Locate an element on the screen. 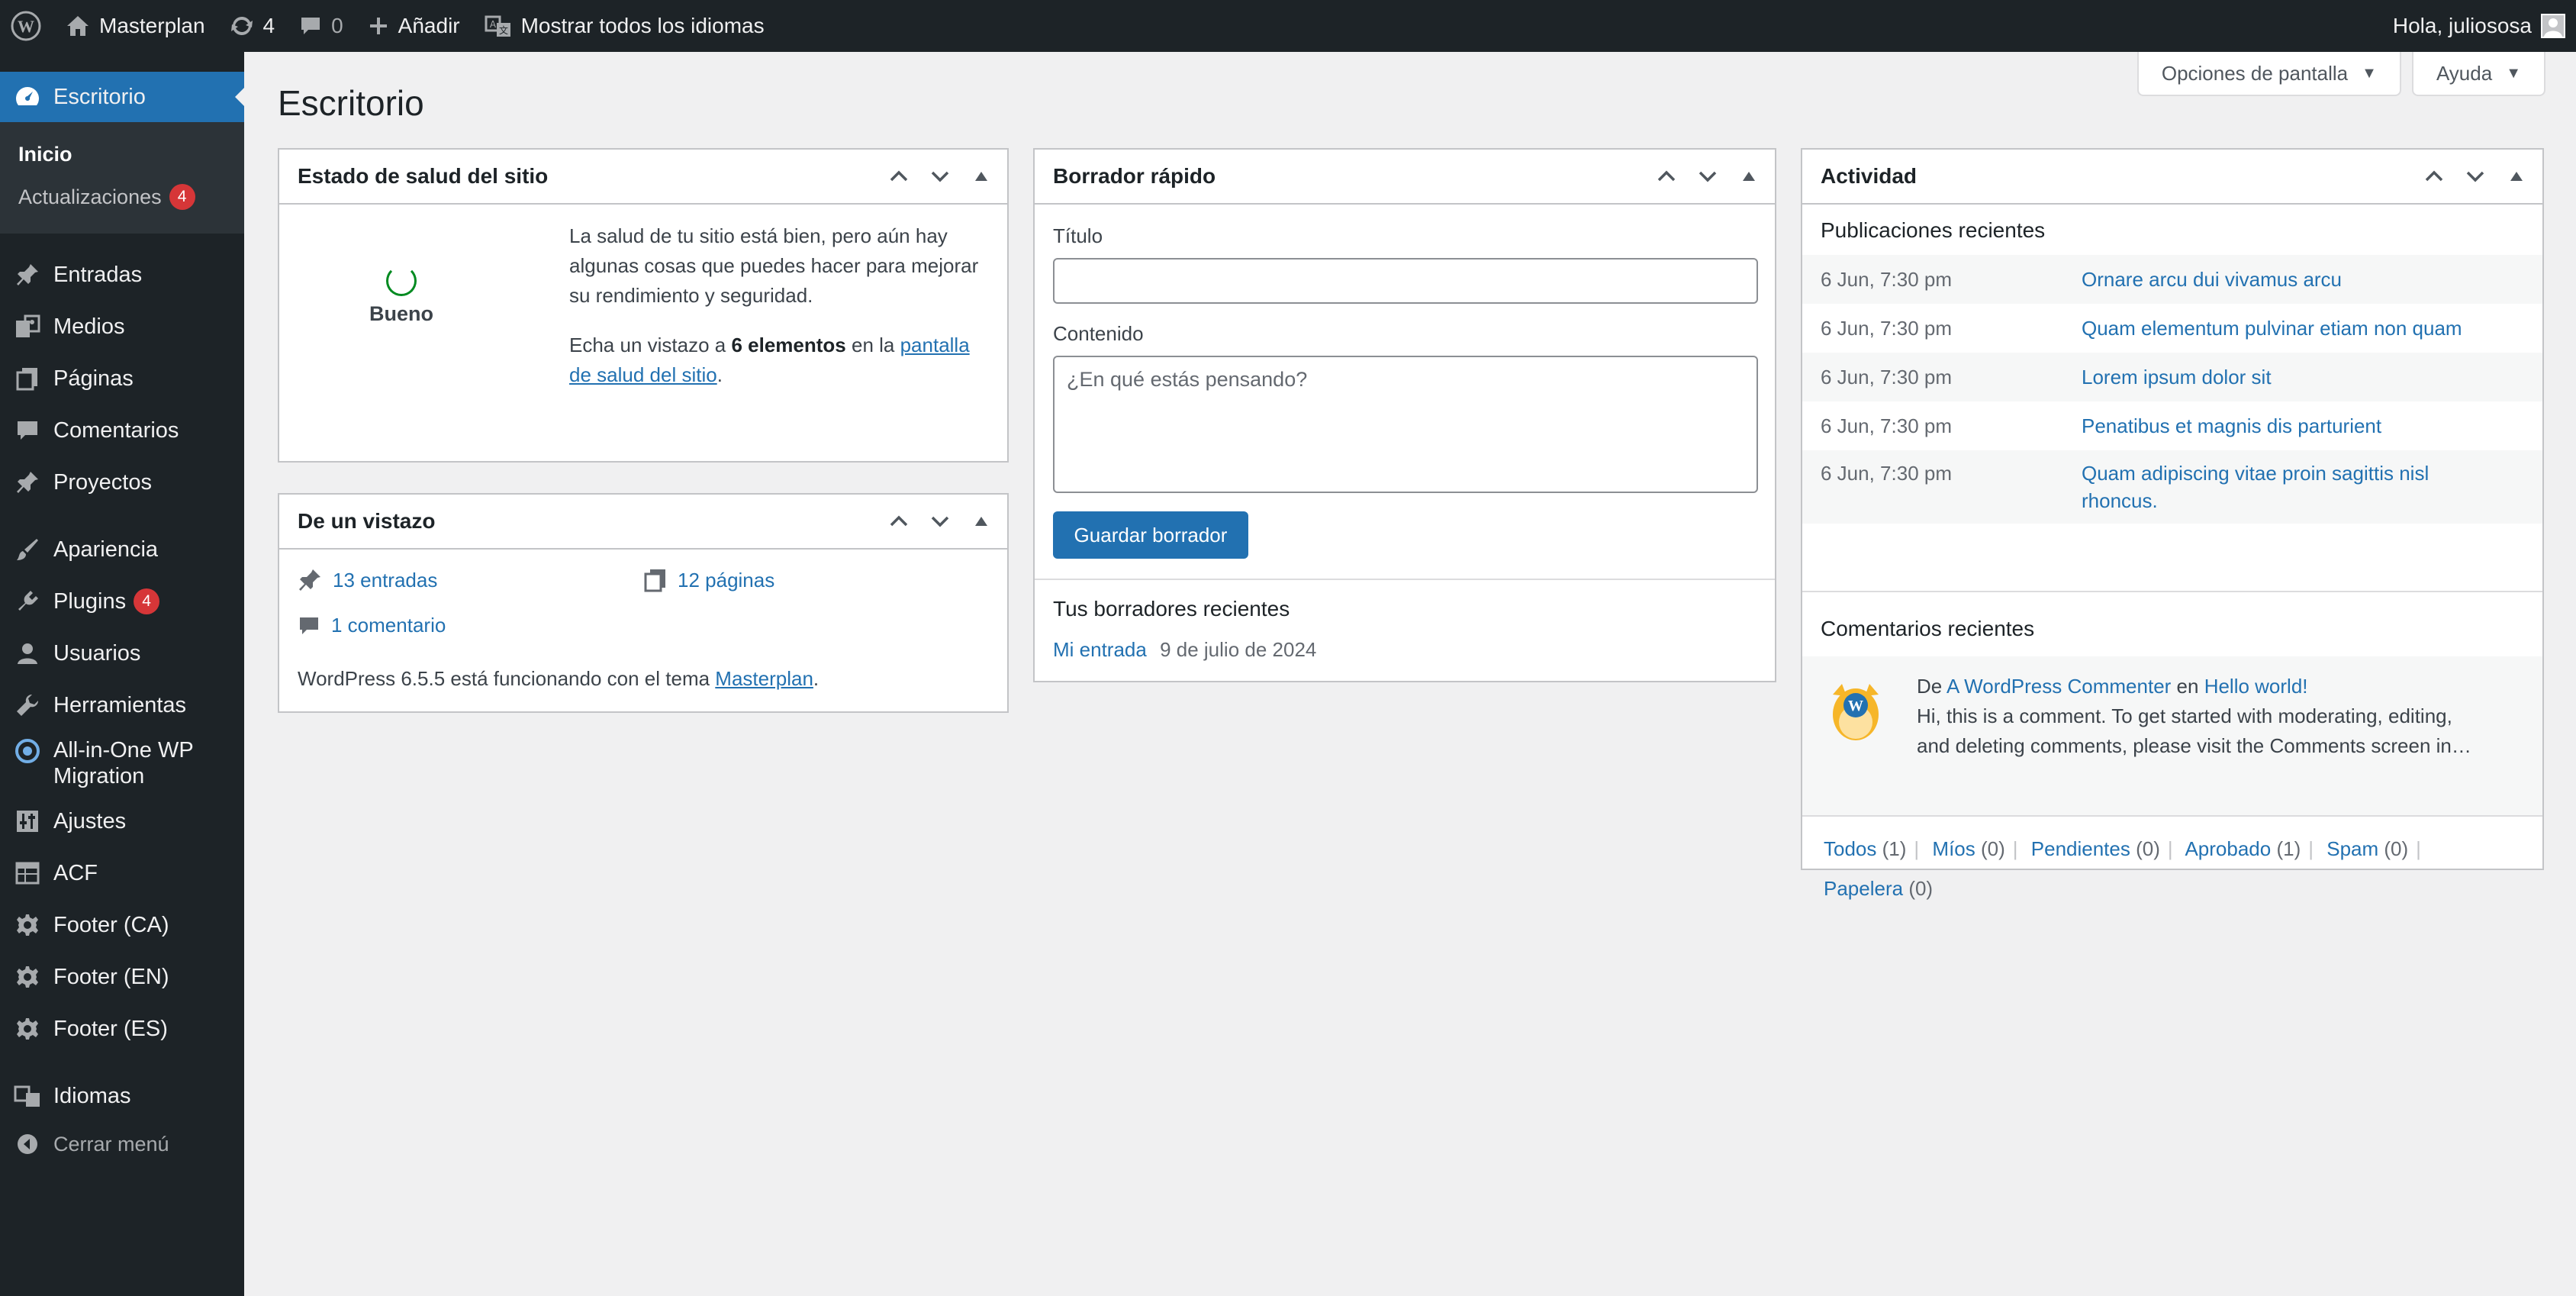 The image size is (2576, 1296). menu-label-users: Usuarios is located at coordinates (97, 653).